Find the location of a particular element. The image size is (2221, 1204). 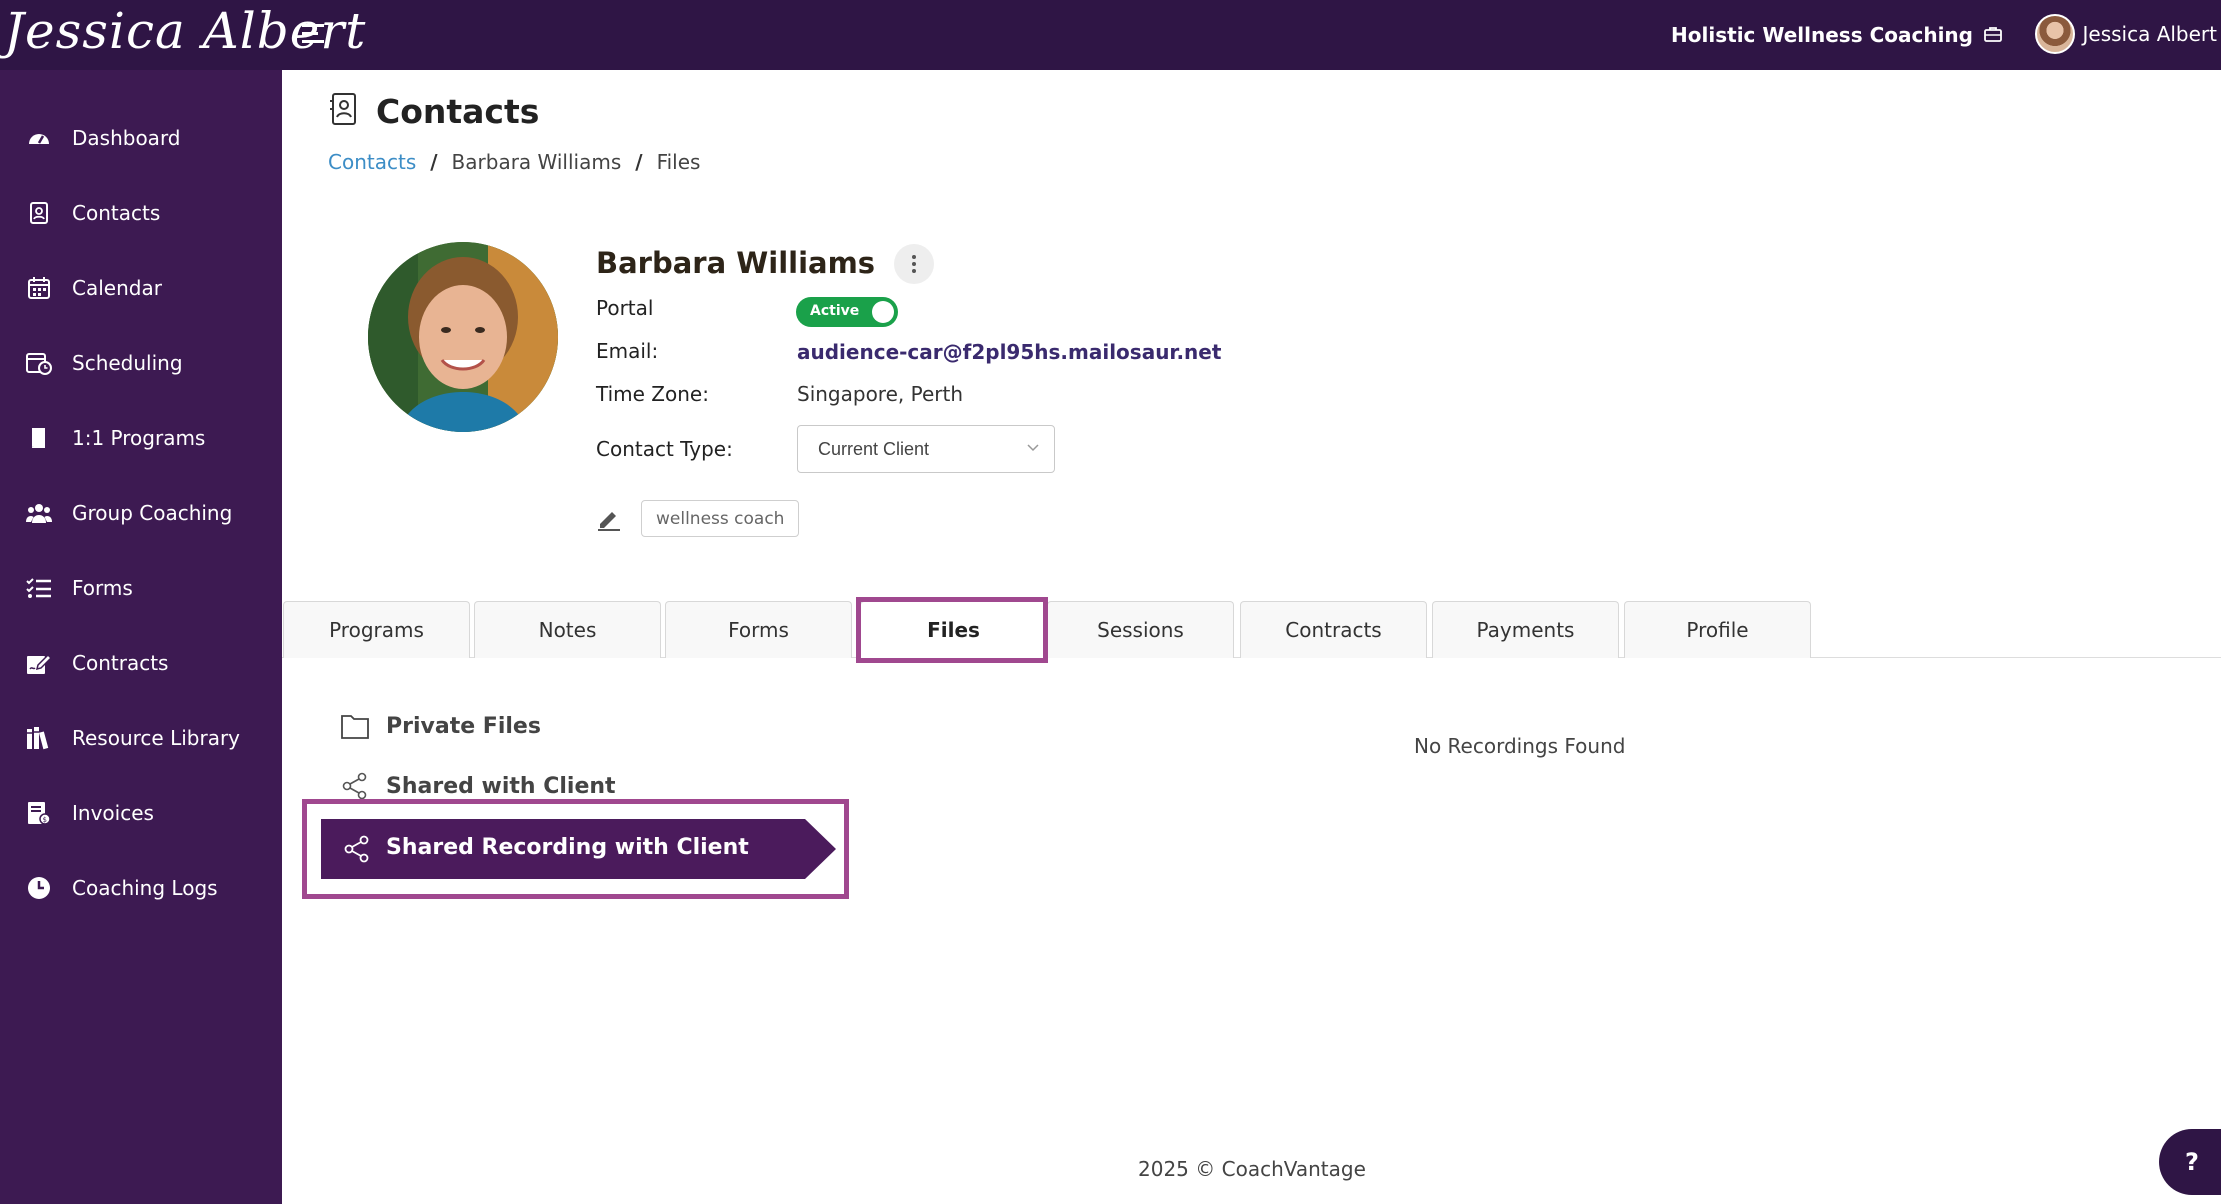

user-name: Jessica Albert is located at coordinates (2149, 34).